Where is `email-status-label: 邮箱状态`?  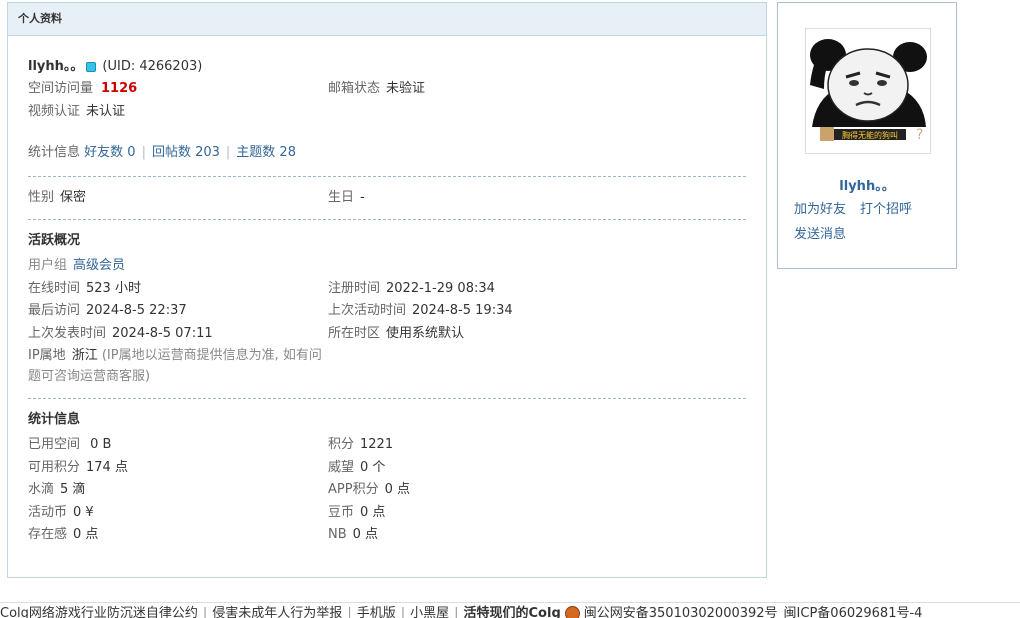
email-status-label: 邮箱状态 is located at coordinates (354, 88).